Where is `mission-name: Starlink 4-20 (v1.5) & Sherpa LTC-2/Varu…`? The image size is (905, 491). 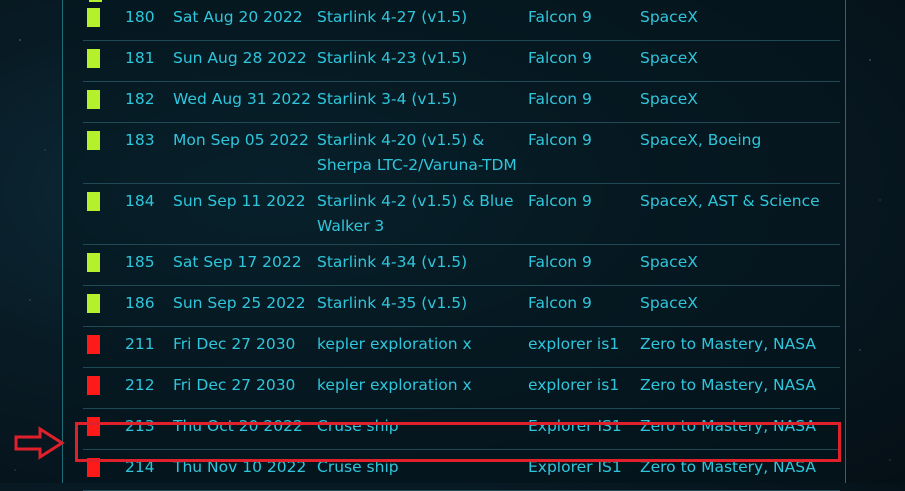 mission-name: Starlink 4-20 (v1.5) & Sherpa LTC-2/Varu… is located at coordinates (422, 153).